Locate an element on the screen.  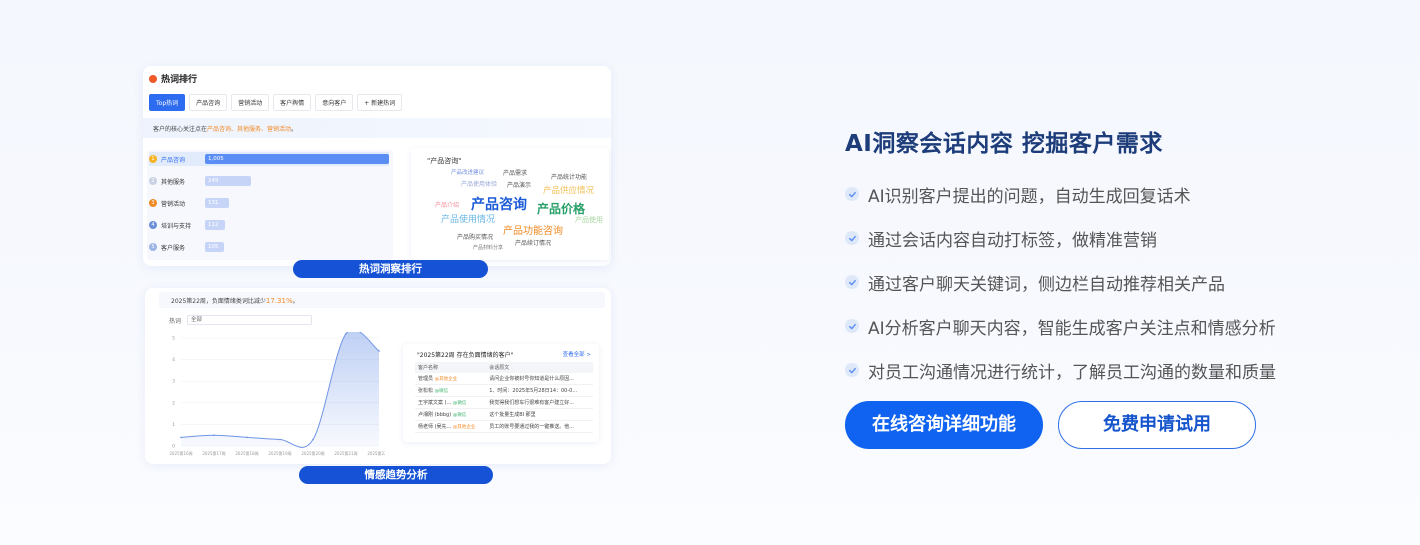
customer-name-cell: 卢湘刚 (bbbg) @微信 is located at coordinates (451, 414).